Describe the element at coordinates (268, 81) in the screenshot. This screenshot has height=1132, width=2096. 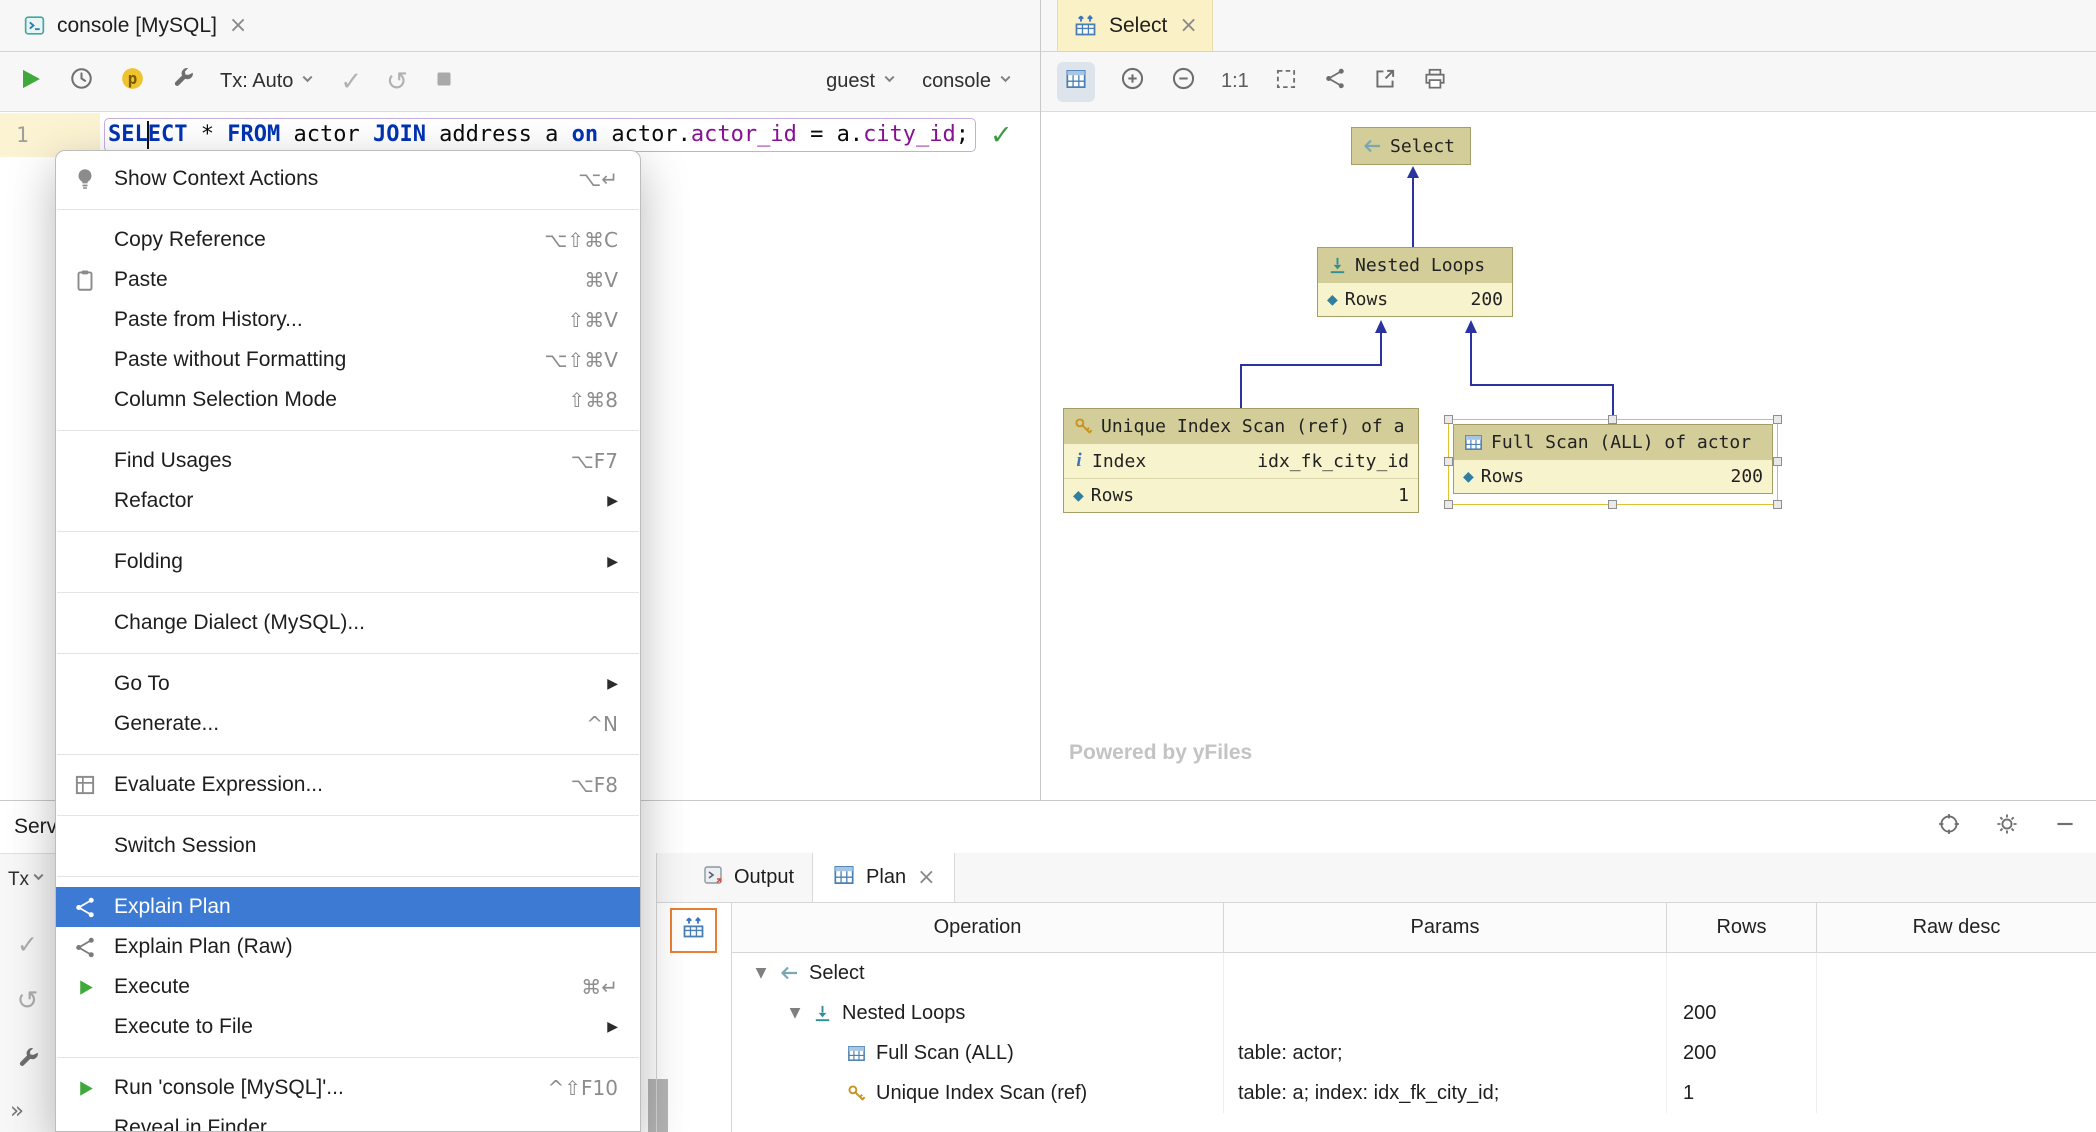
I see `tx-mode-dropdown: Tx: Auto` at that location.